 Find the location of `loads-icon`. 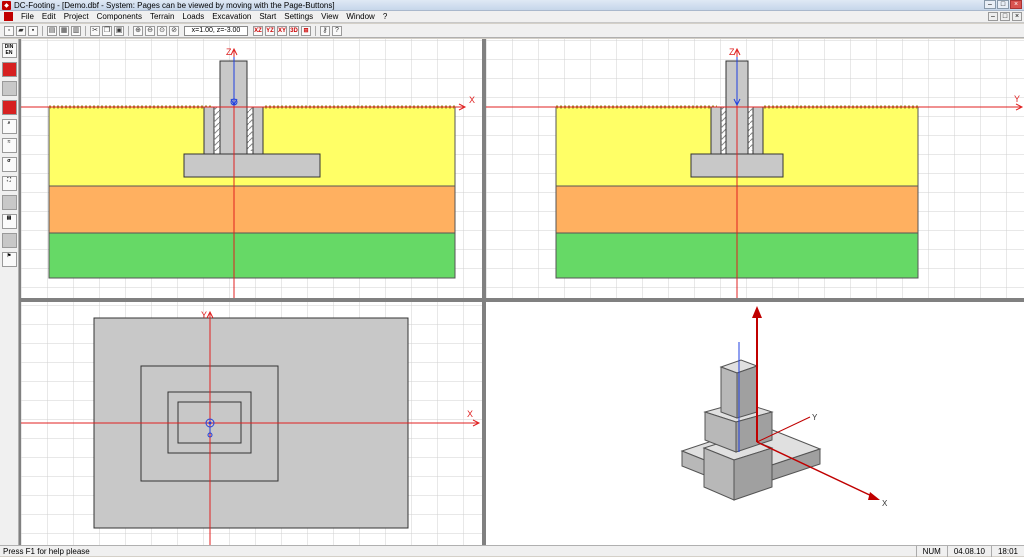

loads-icon is located at coordinates (9, 107).